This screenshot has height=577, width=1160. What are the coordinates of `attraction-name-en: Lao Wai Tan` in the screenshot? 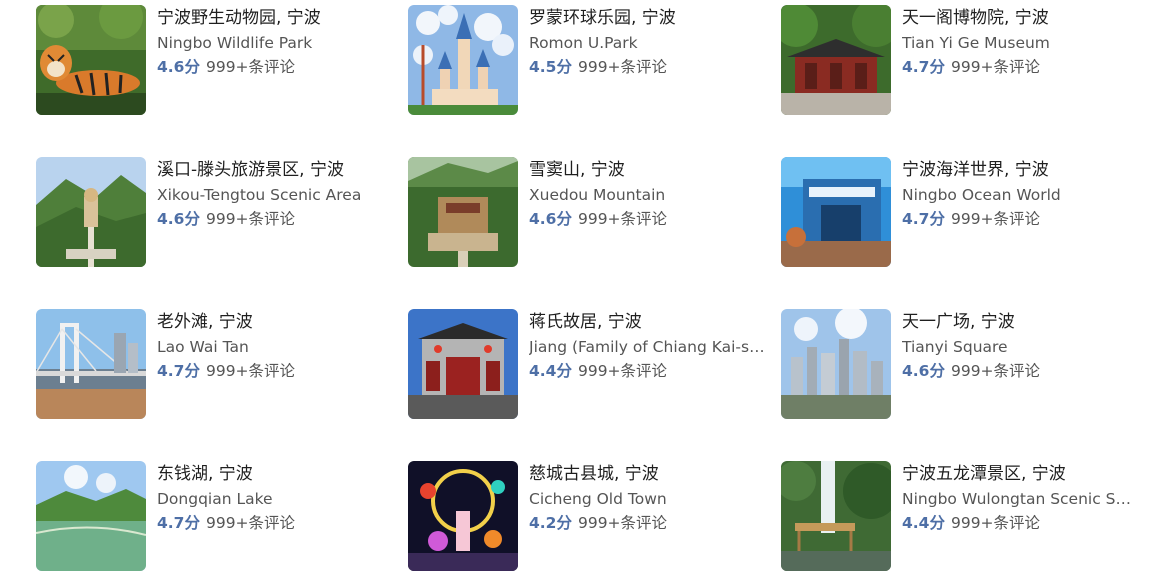 It's located at (276, 347).